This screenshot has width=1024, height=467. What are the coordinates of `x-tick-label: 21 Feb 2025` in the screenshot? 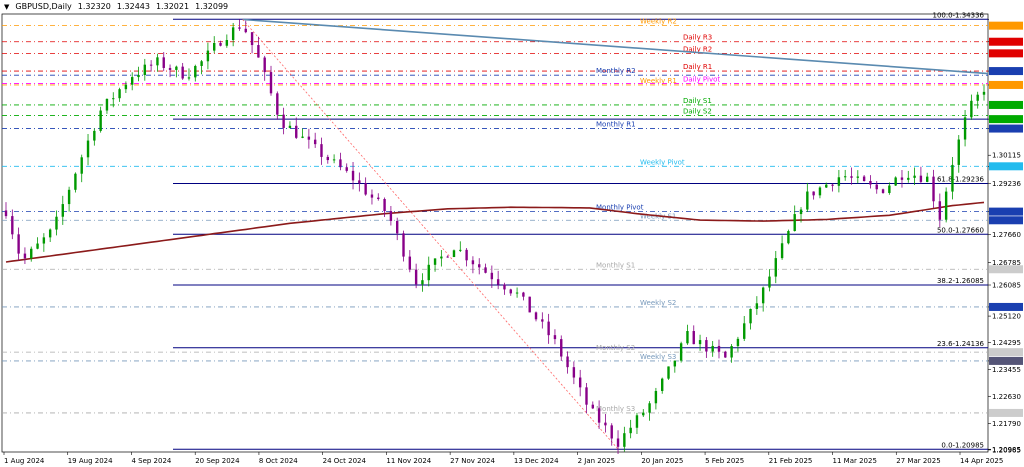 It's located at (791, 461).